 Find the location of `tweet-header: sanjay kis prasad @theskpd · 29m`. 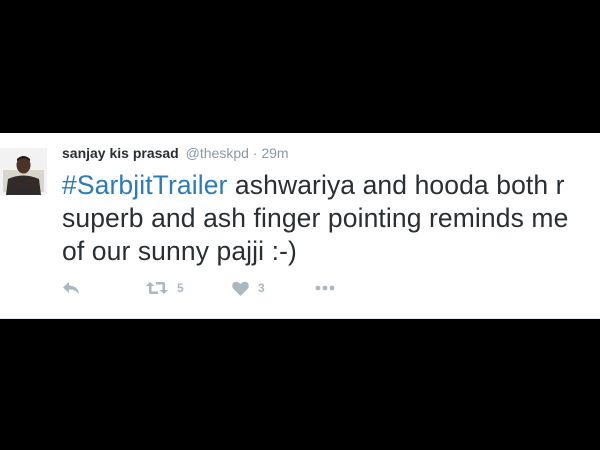

tweet-header: sanjay kis prasad @theskpd · 29m is located at coordinates (175, 153).